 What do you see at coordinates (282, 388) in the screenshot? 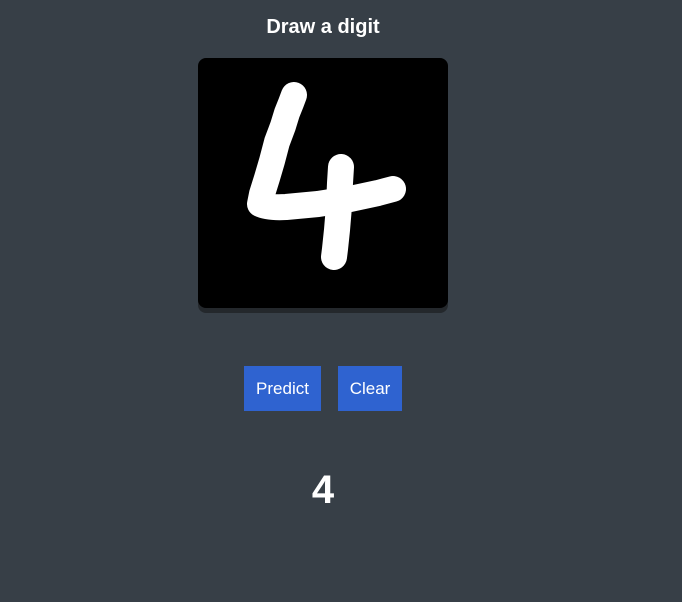
I see `predict-button: Predict` at bounding box center [282, 388].